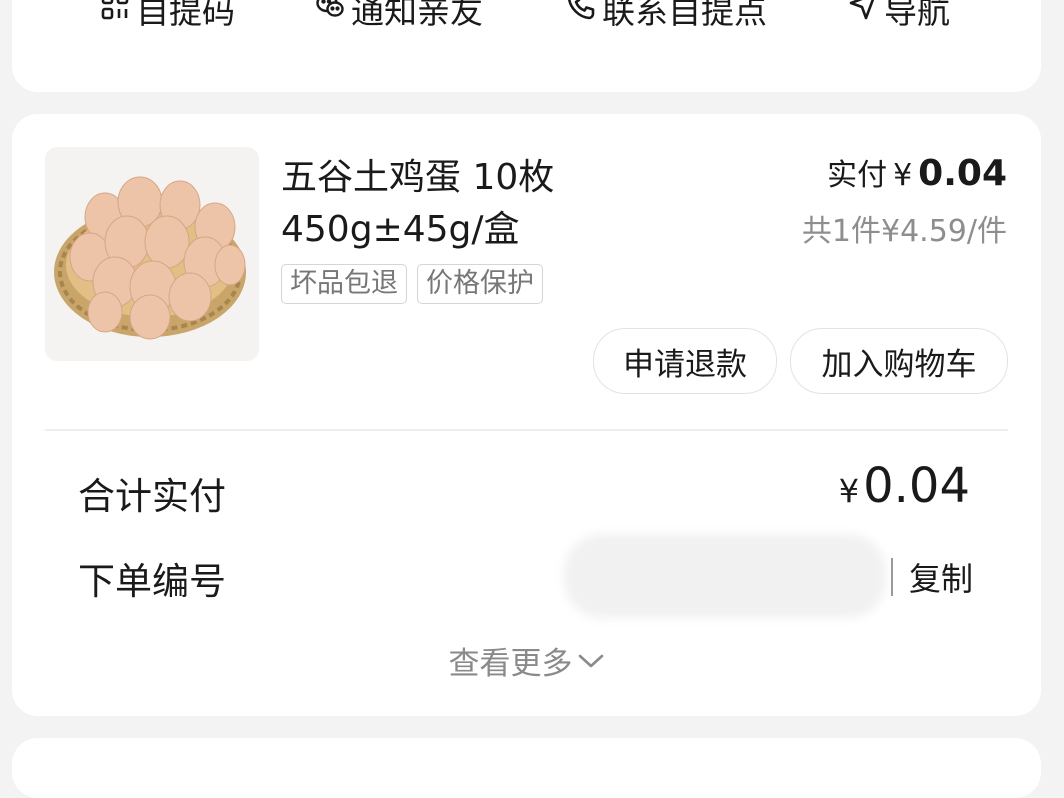 The image size is (1064, 798). Describe the element at coordinates (526, 768) in the screenshot. I see `next-card` at that location.